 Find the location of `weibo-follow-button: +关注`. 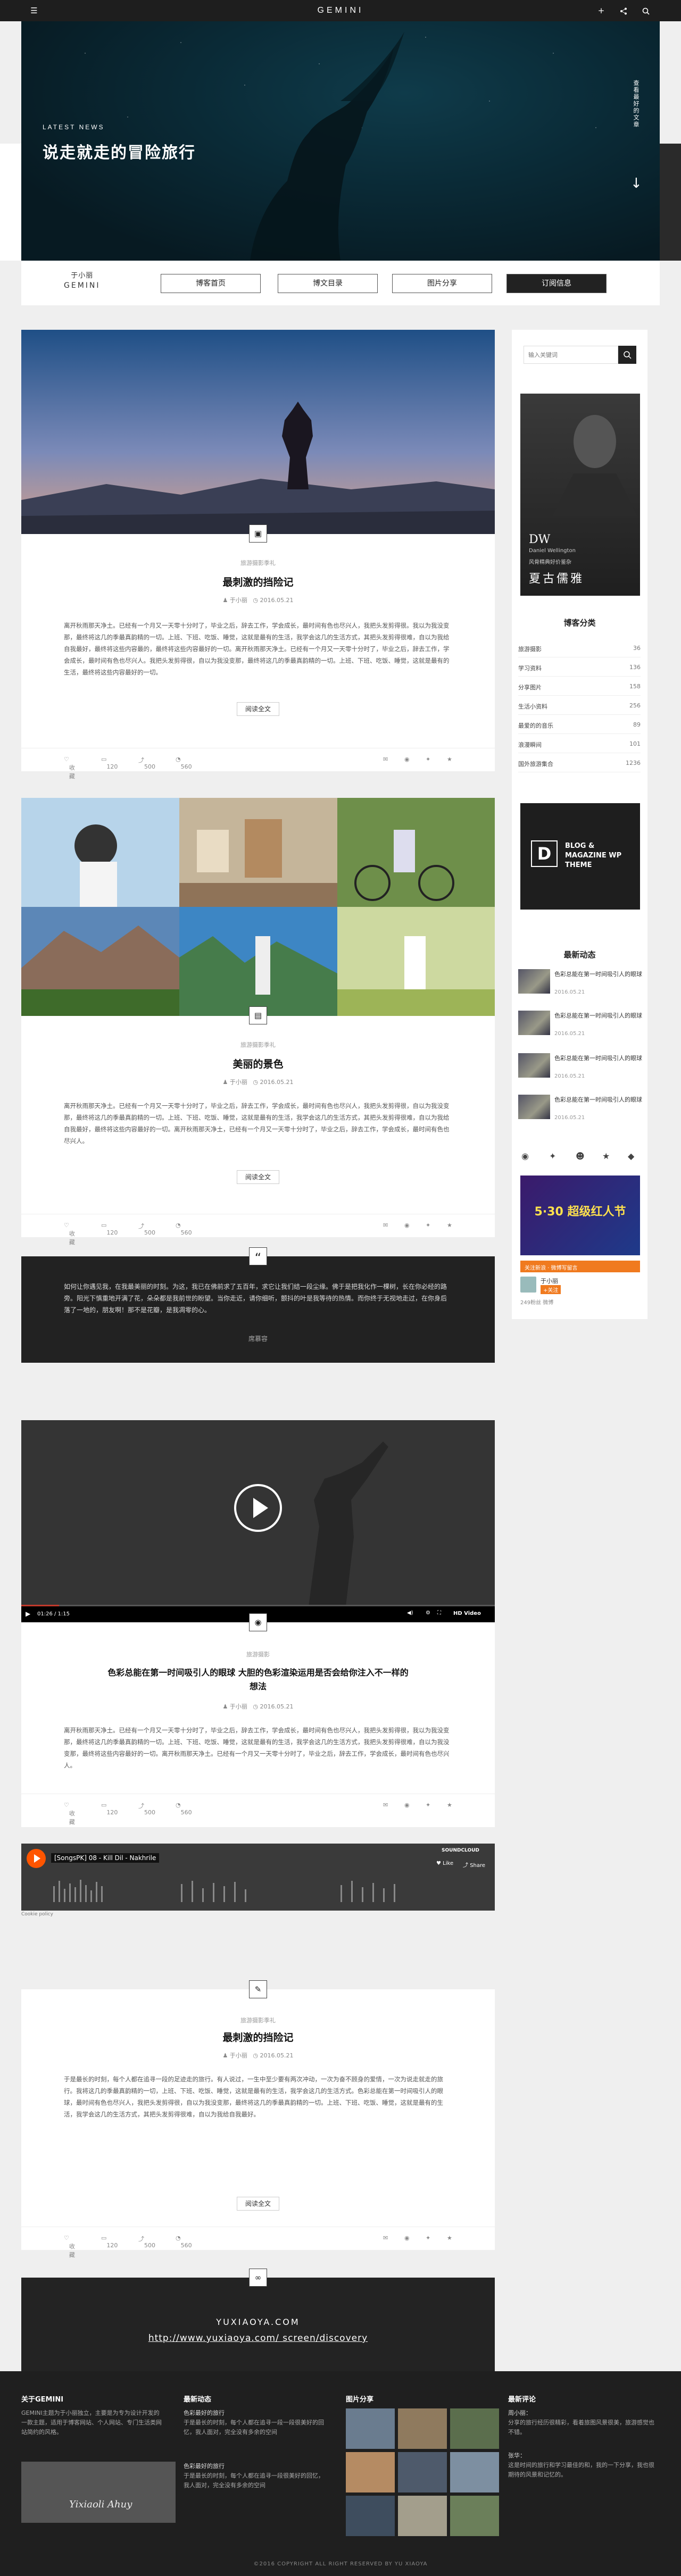

weibo-follow-button: +关注 is located at coordinates (551, 1289).